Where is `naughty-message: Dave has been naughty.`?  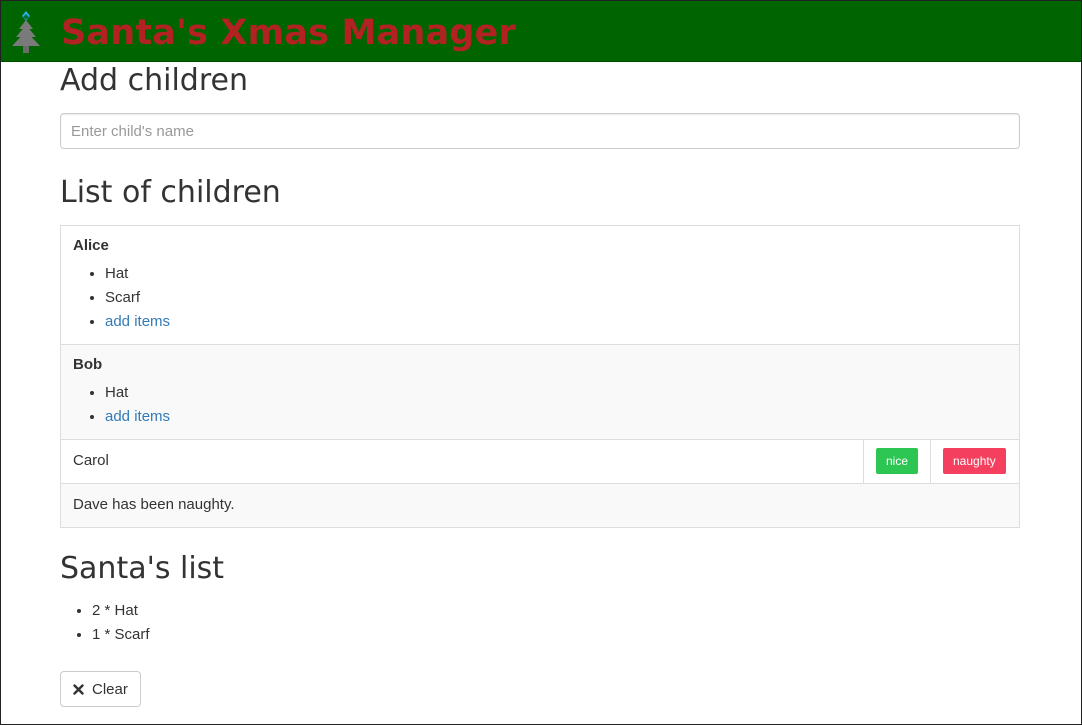 naughty-message: Dave has been naughty. is located at coordinates (540, 505).